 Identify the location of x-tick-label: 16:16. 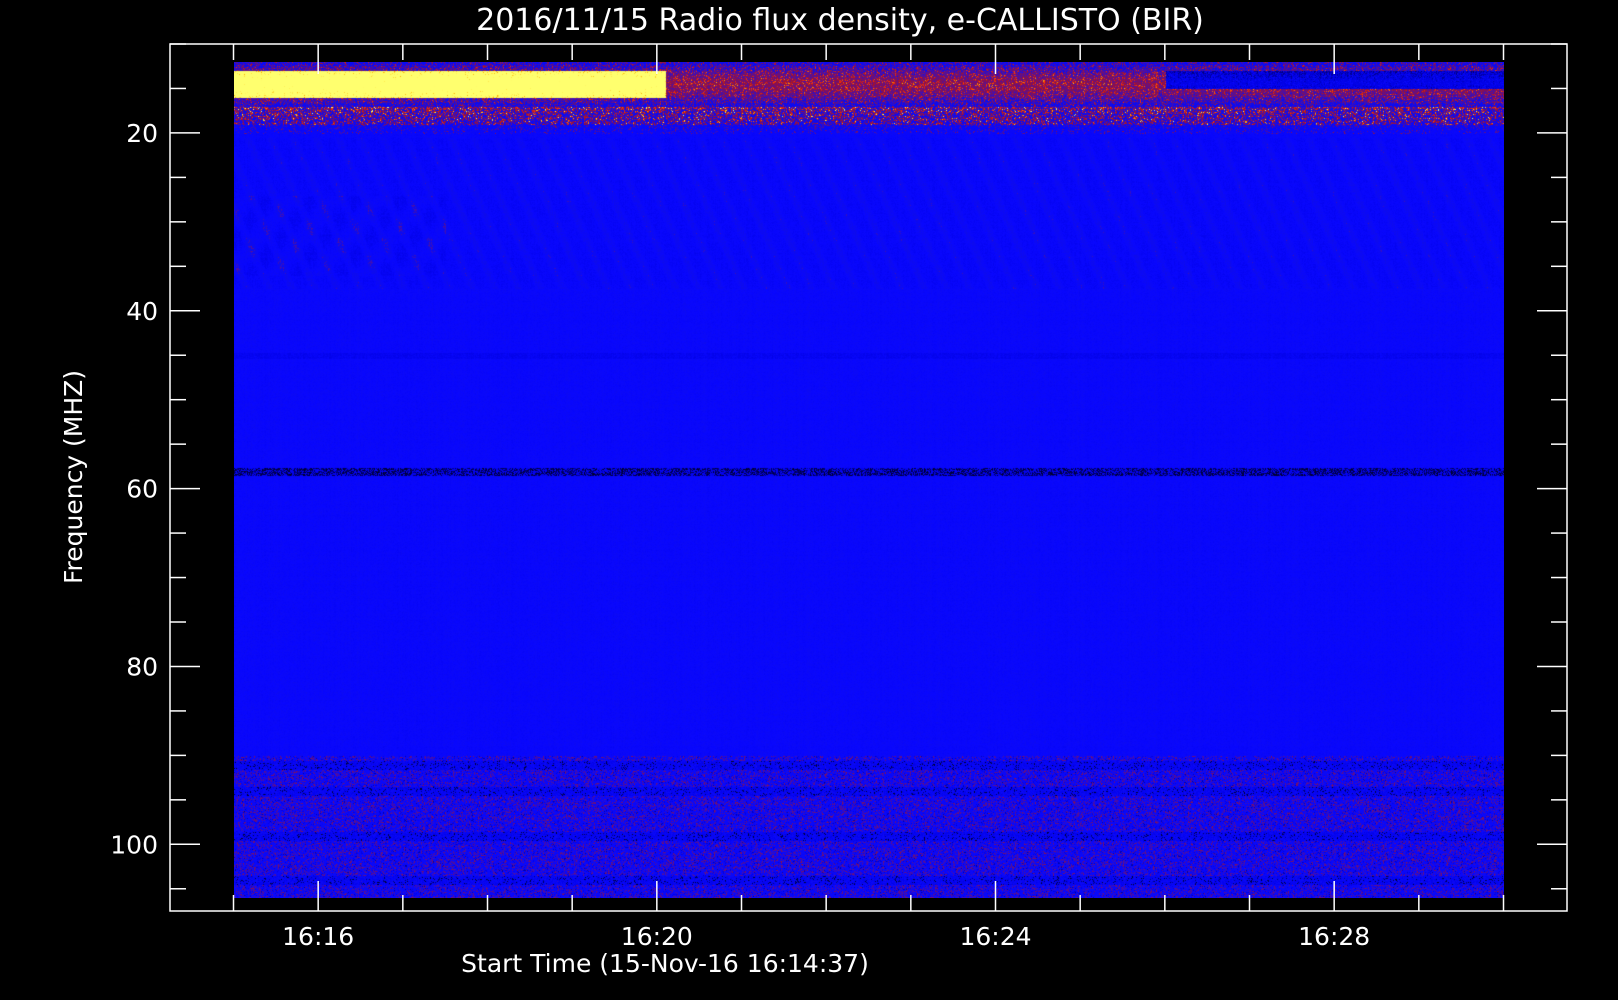
(318, 936).